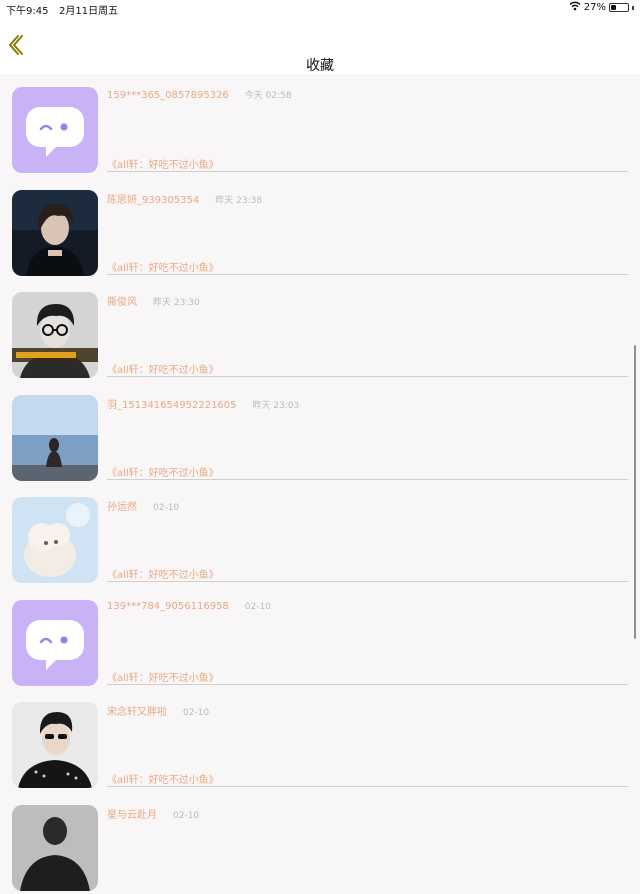  I want to click on status-bar: 下午9:45 2月11日周五 27%, so click(320, 8).